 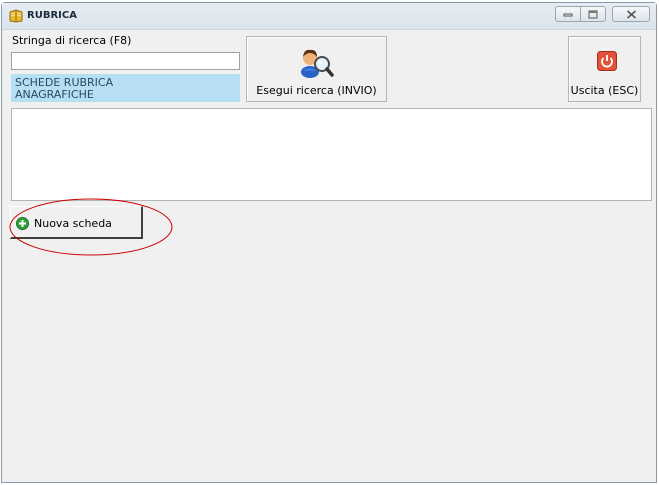 I want to click on search-button: Esegui ricerca (INVIO), so click(x=316, y=69).